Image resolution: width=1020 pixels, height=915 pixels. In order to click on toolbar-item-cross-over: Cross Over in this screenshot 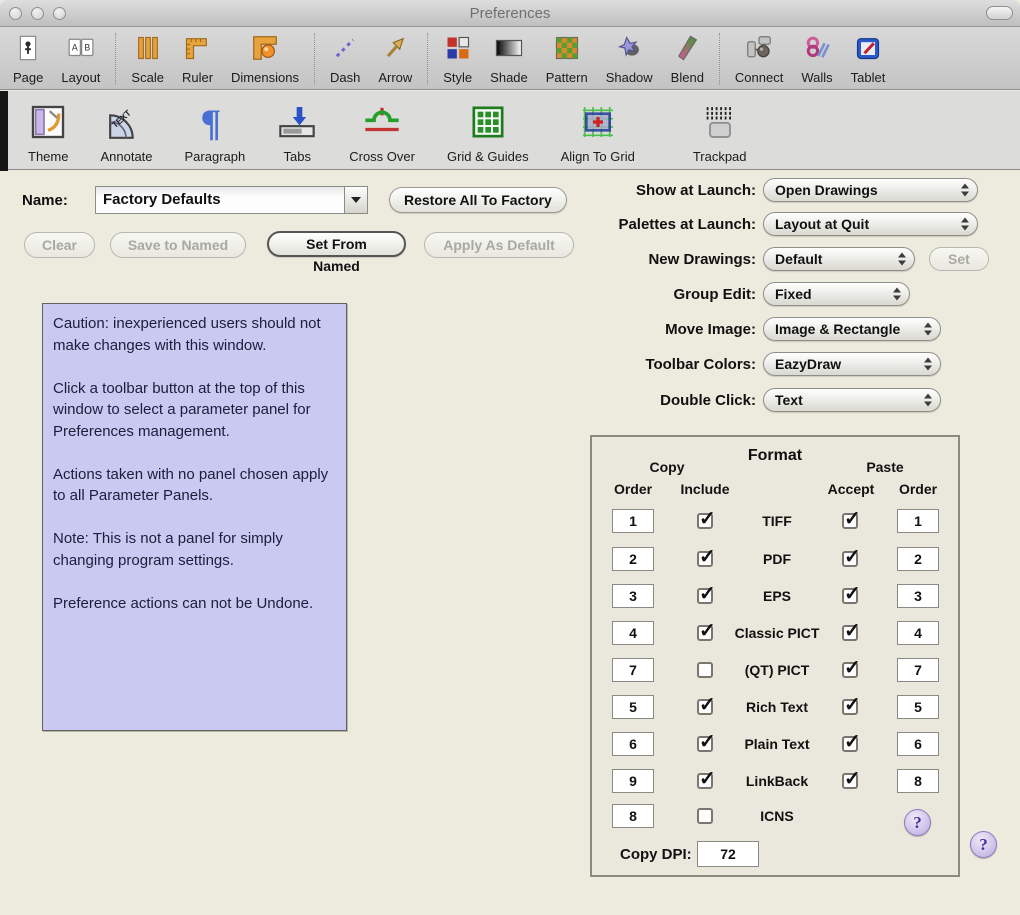, I will do `click(382, 133)`.